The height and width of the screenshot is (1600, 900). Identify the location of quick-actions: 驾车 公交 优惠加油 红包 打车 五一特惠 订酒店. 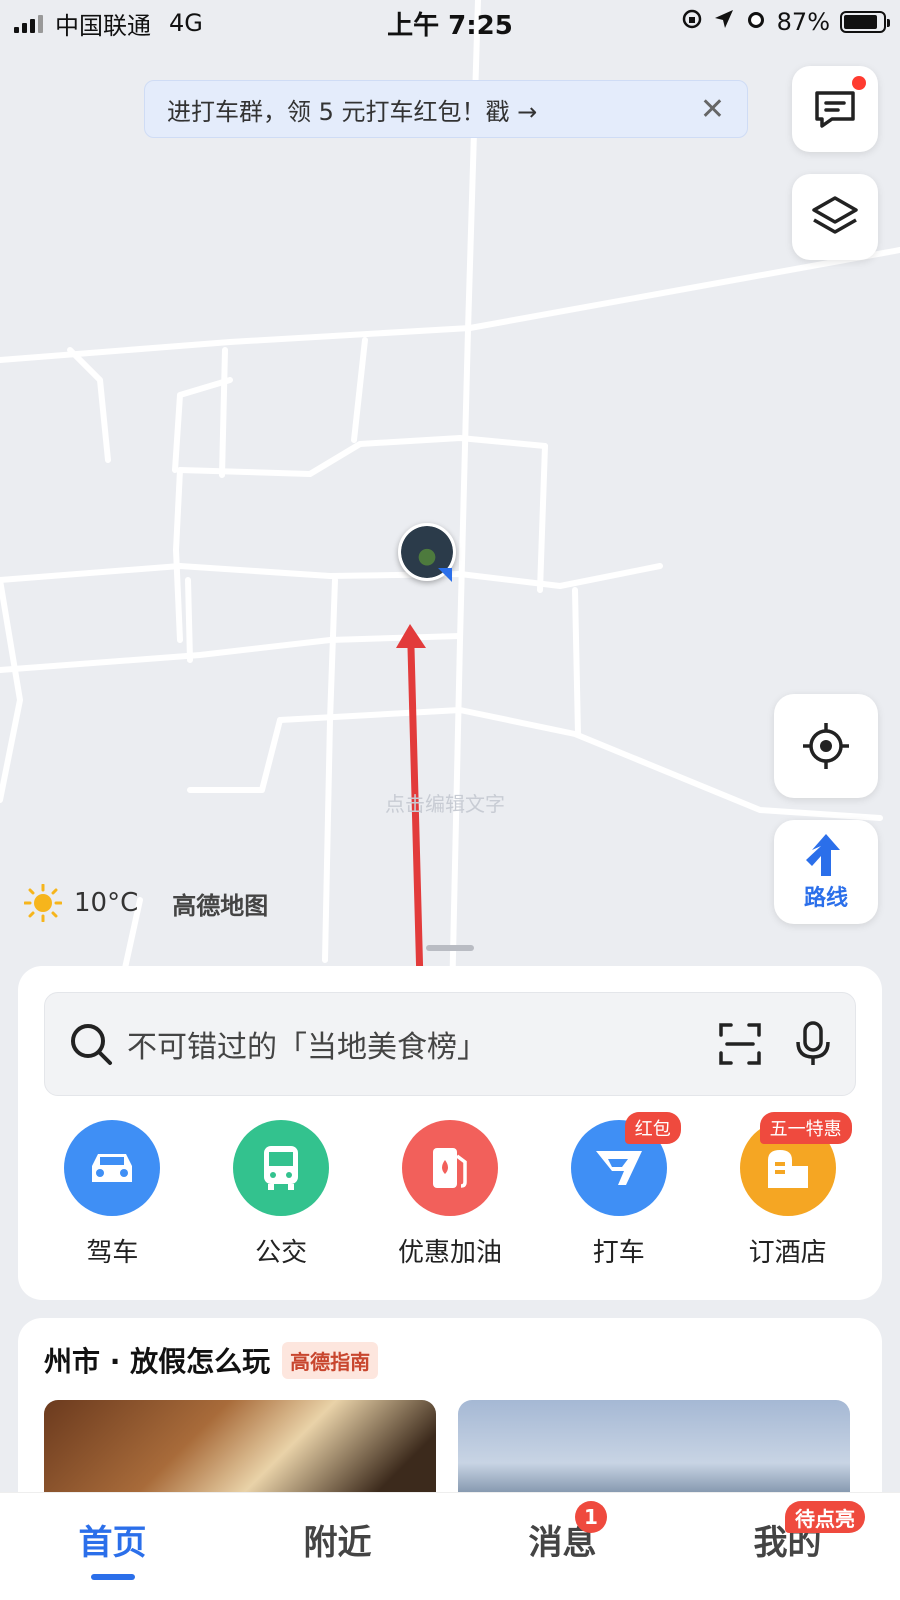
(450, 1190).